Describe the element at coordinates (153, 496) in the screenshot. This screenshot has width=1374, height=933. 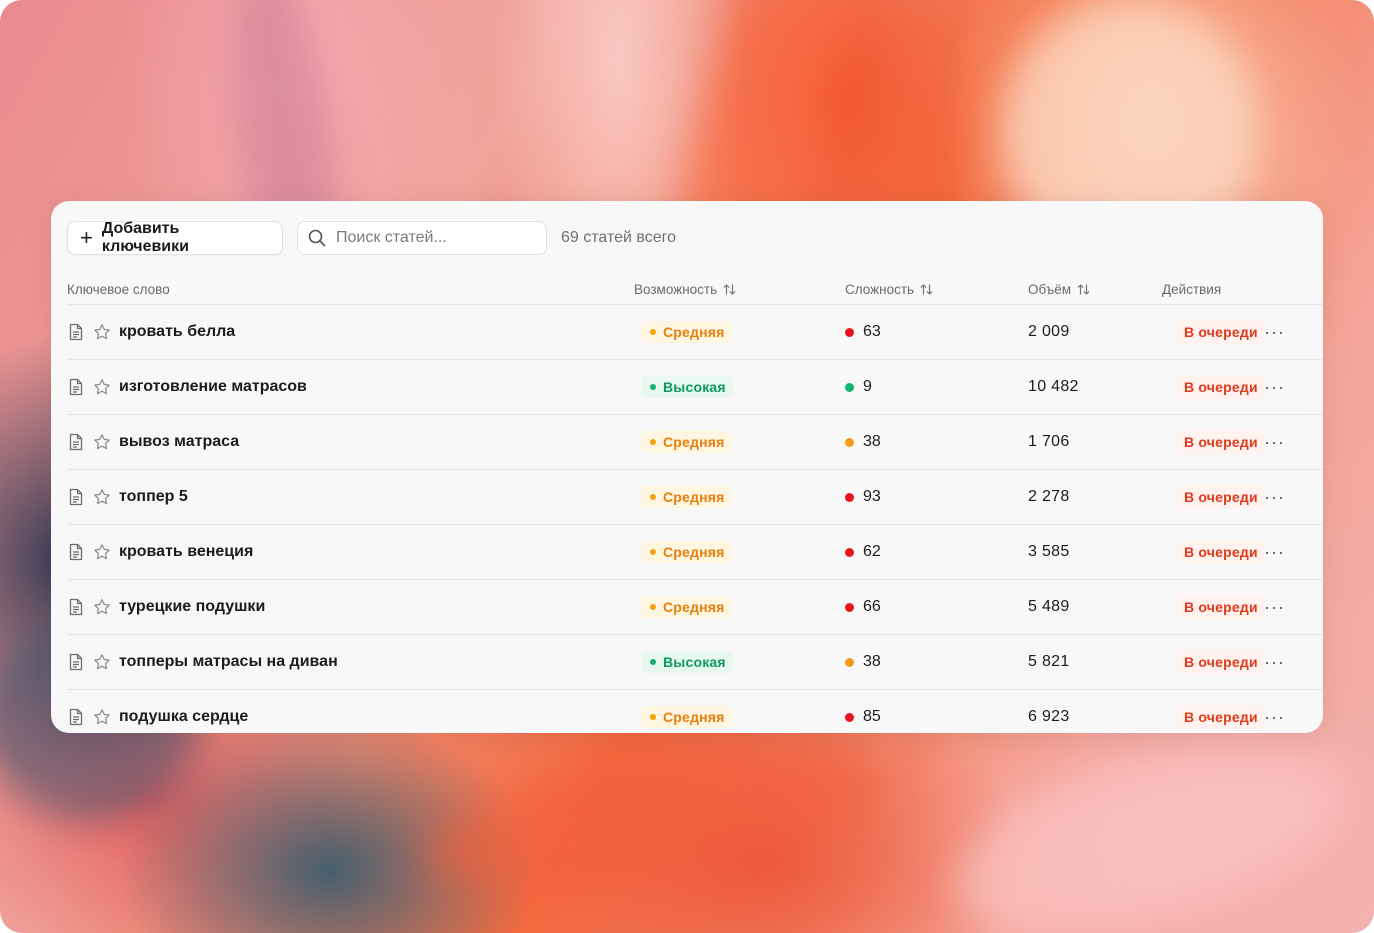
I see `keyword-text: топпер 5` at that location.